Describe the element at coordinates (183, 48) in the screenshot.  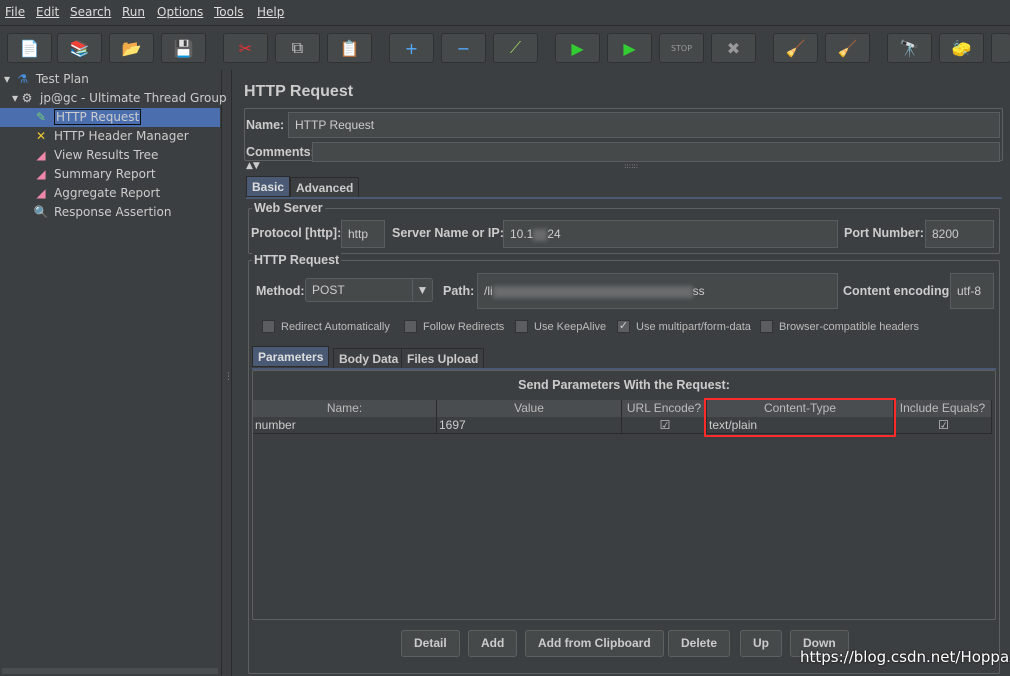
I see `save-button: 💾` at that location.